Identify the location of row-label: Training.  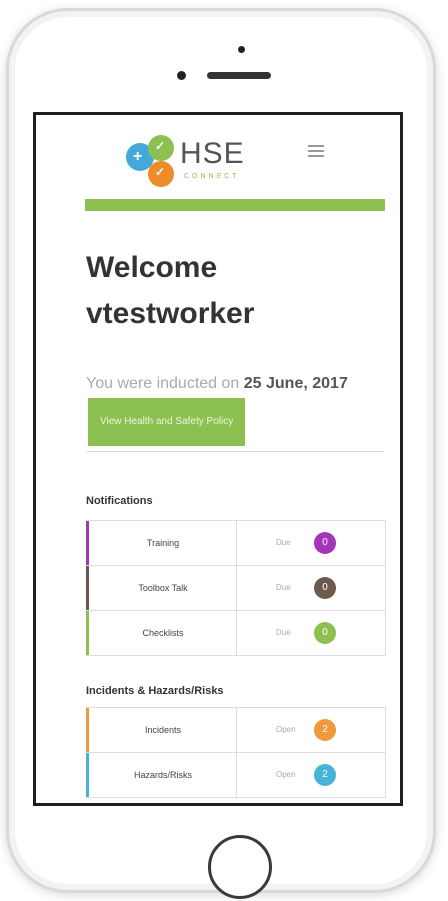
(163, 543).